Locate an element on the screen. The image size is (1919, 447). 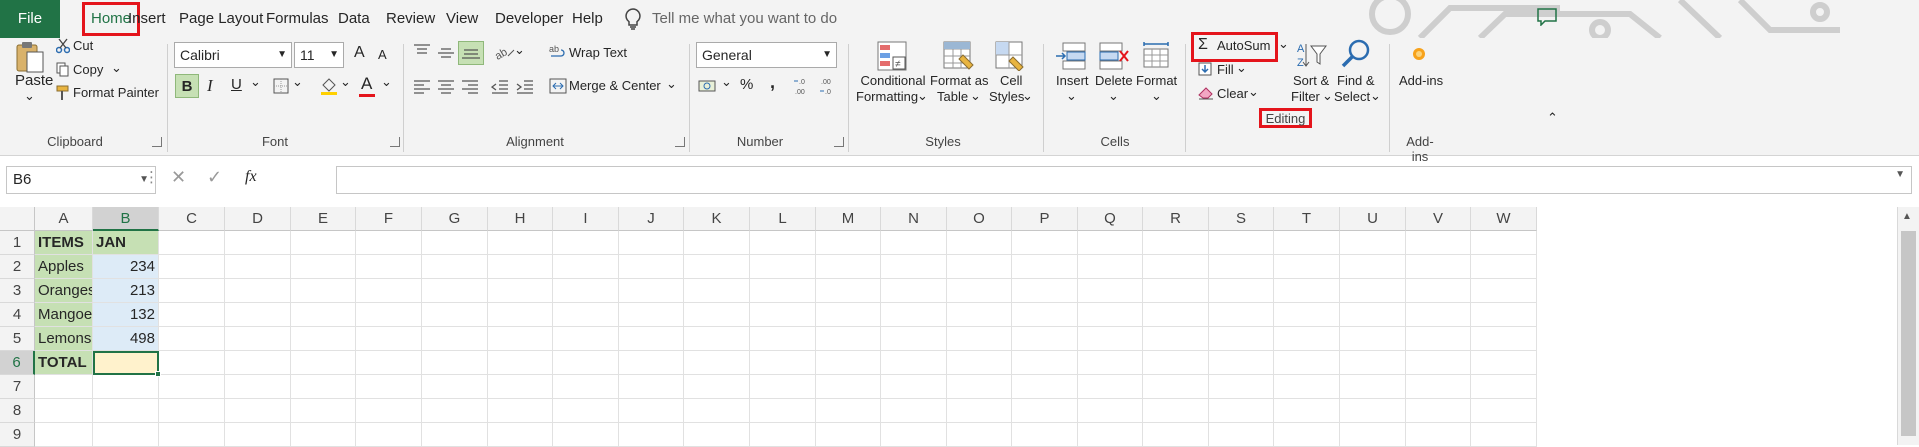
cell-p6 is located at coordinates (1045, 363).